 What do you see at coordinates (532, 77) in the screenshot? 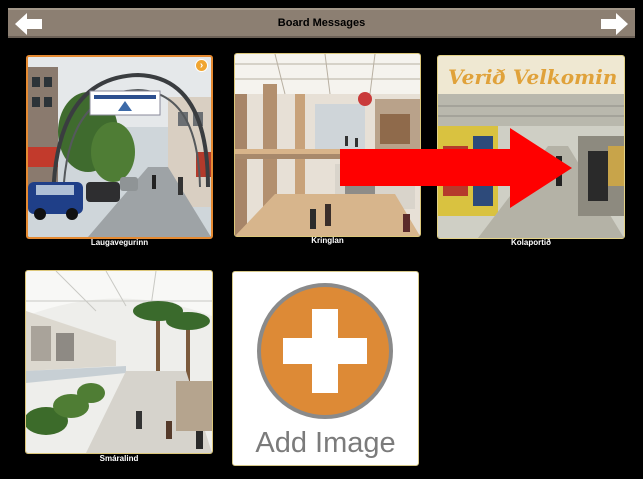
I see `market-sign-text: Verið Velkomin` at bounding box center [532, 77].